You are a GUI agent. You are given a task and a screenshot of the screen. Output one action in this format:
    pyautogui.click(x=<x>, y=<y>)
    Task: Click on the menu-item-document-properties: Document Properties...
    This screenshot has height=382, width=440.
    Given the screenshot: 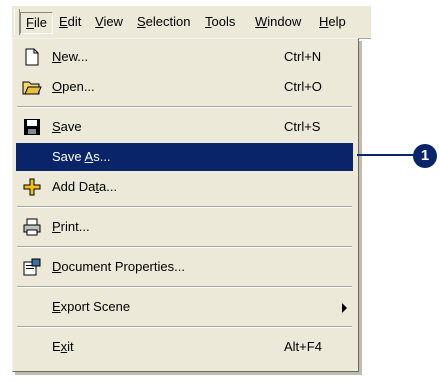 What is the action you would take?
    pyautogui.click(x=184, y=267)
    